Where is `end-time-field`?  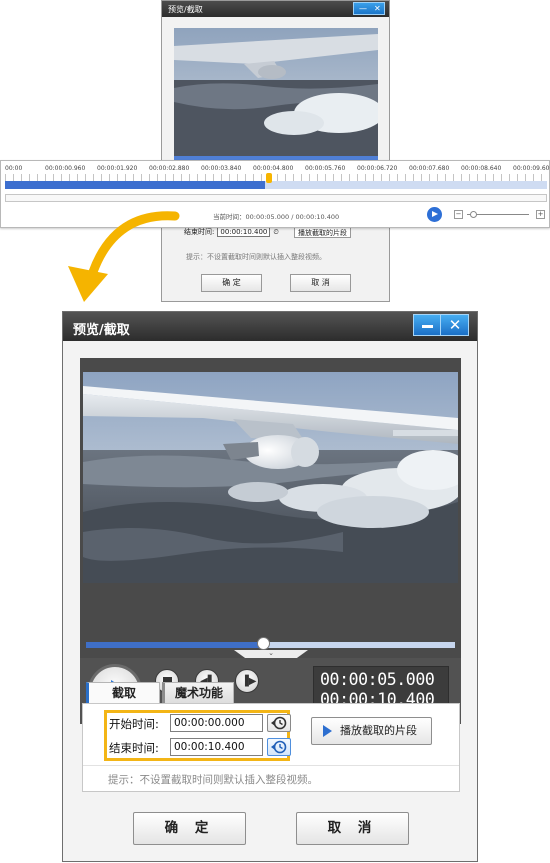
end-time-field is located at coordinates (216, 747).